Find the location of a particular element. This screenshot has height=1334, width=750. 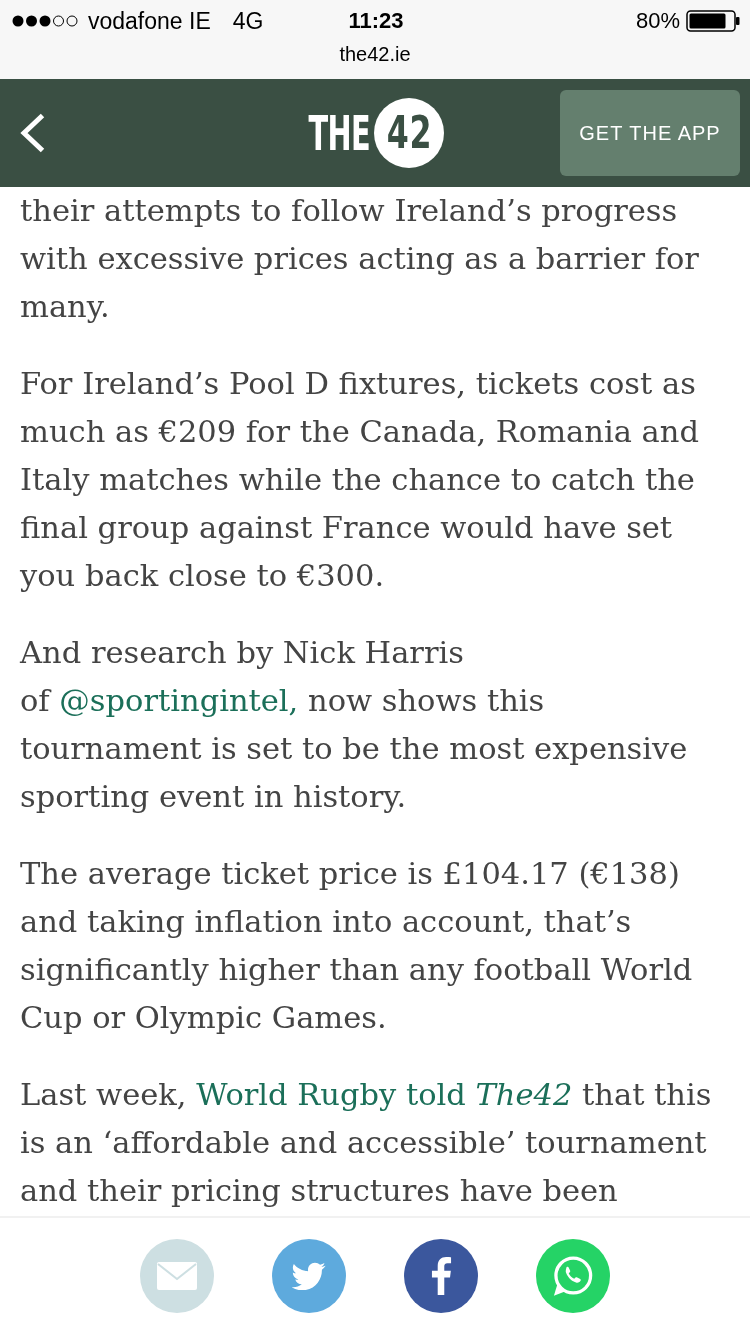

letter-f-icon is located at coordinates (441, 1276).